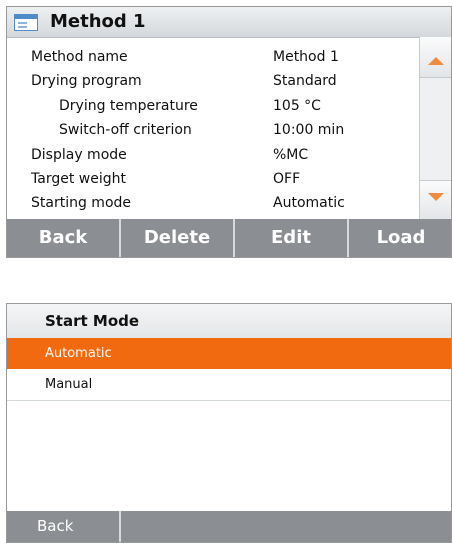  I want to click on setting-row-drying-program: Drying program Standard, so click(214, 81).